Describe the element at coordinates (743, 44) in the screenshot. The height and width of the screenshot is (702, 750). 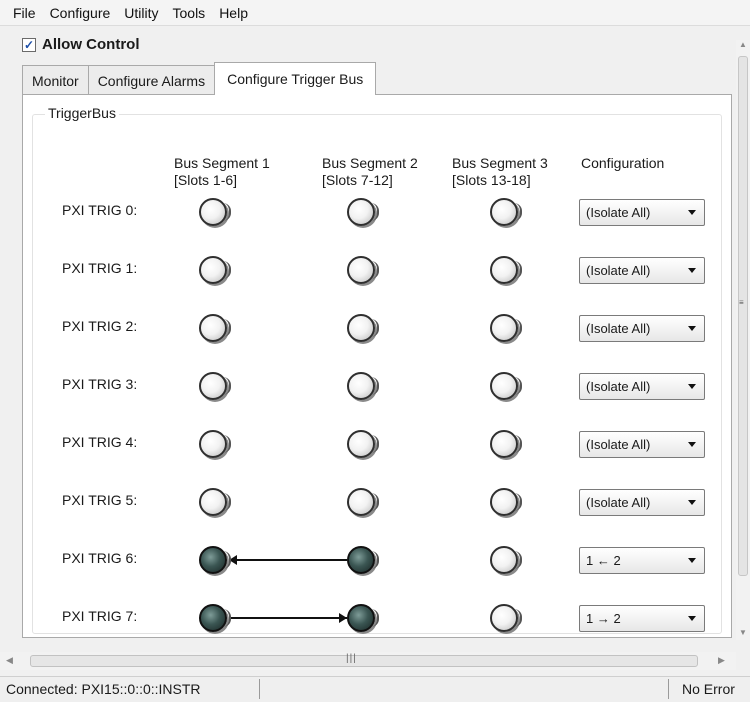
I see `scroll-up-icon: ▲` at that location.